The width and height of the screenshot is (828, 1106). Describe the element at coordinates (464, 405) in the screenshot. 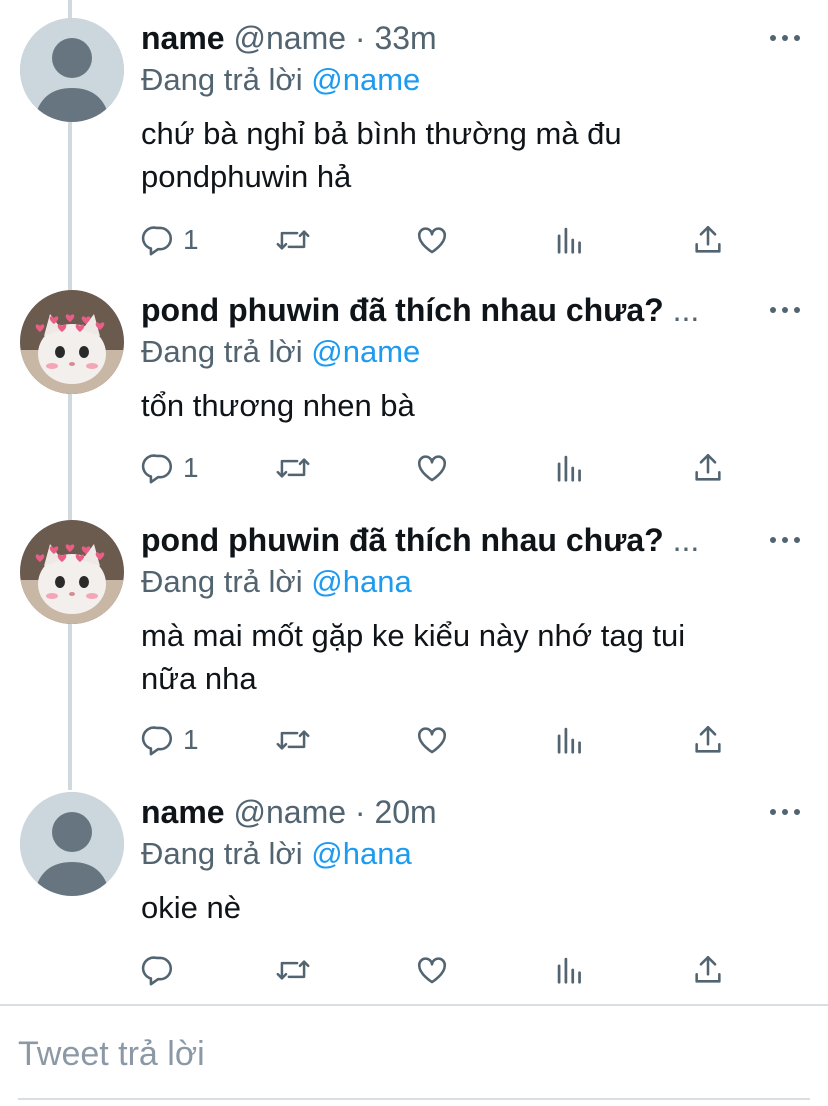

I see `tweet-text: tổn thương nhen bà` at that location.